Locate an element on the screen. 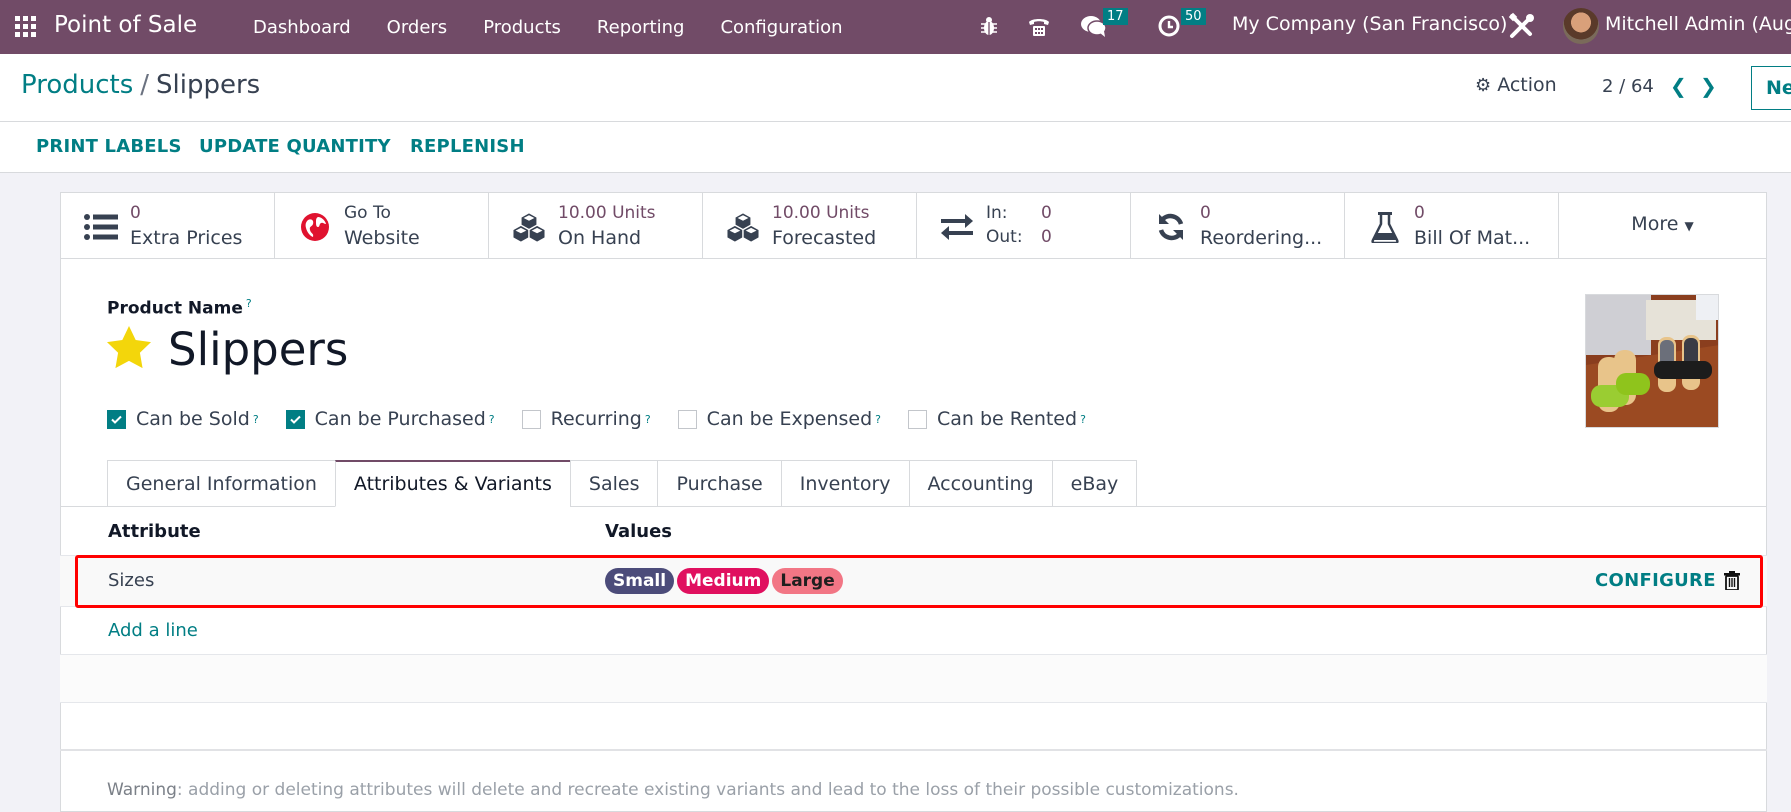 Image resolution: width=1791 pixels, height=812 pixels. reordering-count: 0 is located at coordinates (1205, 213).